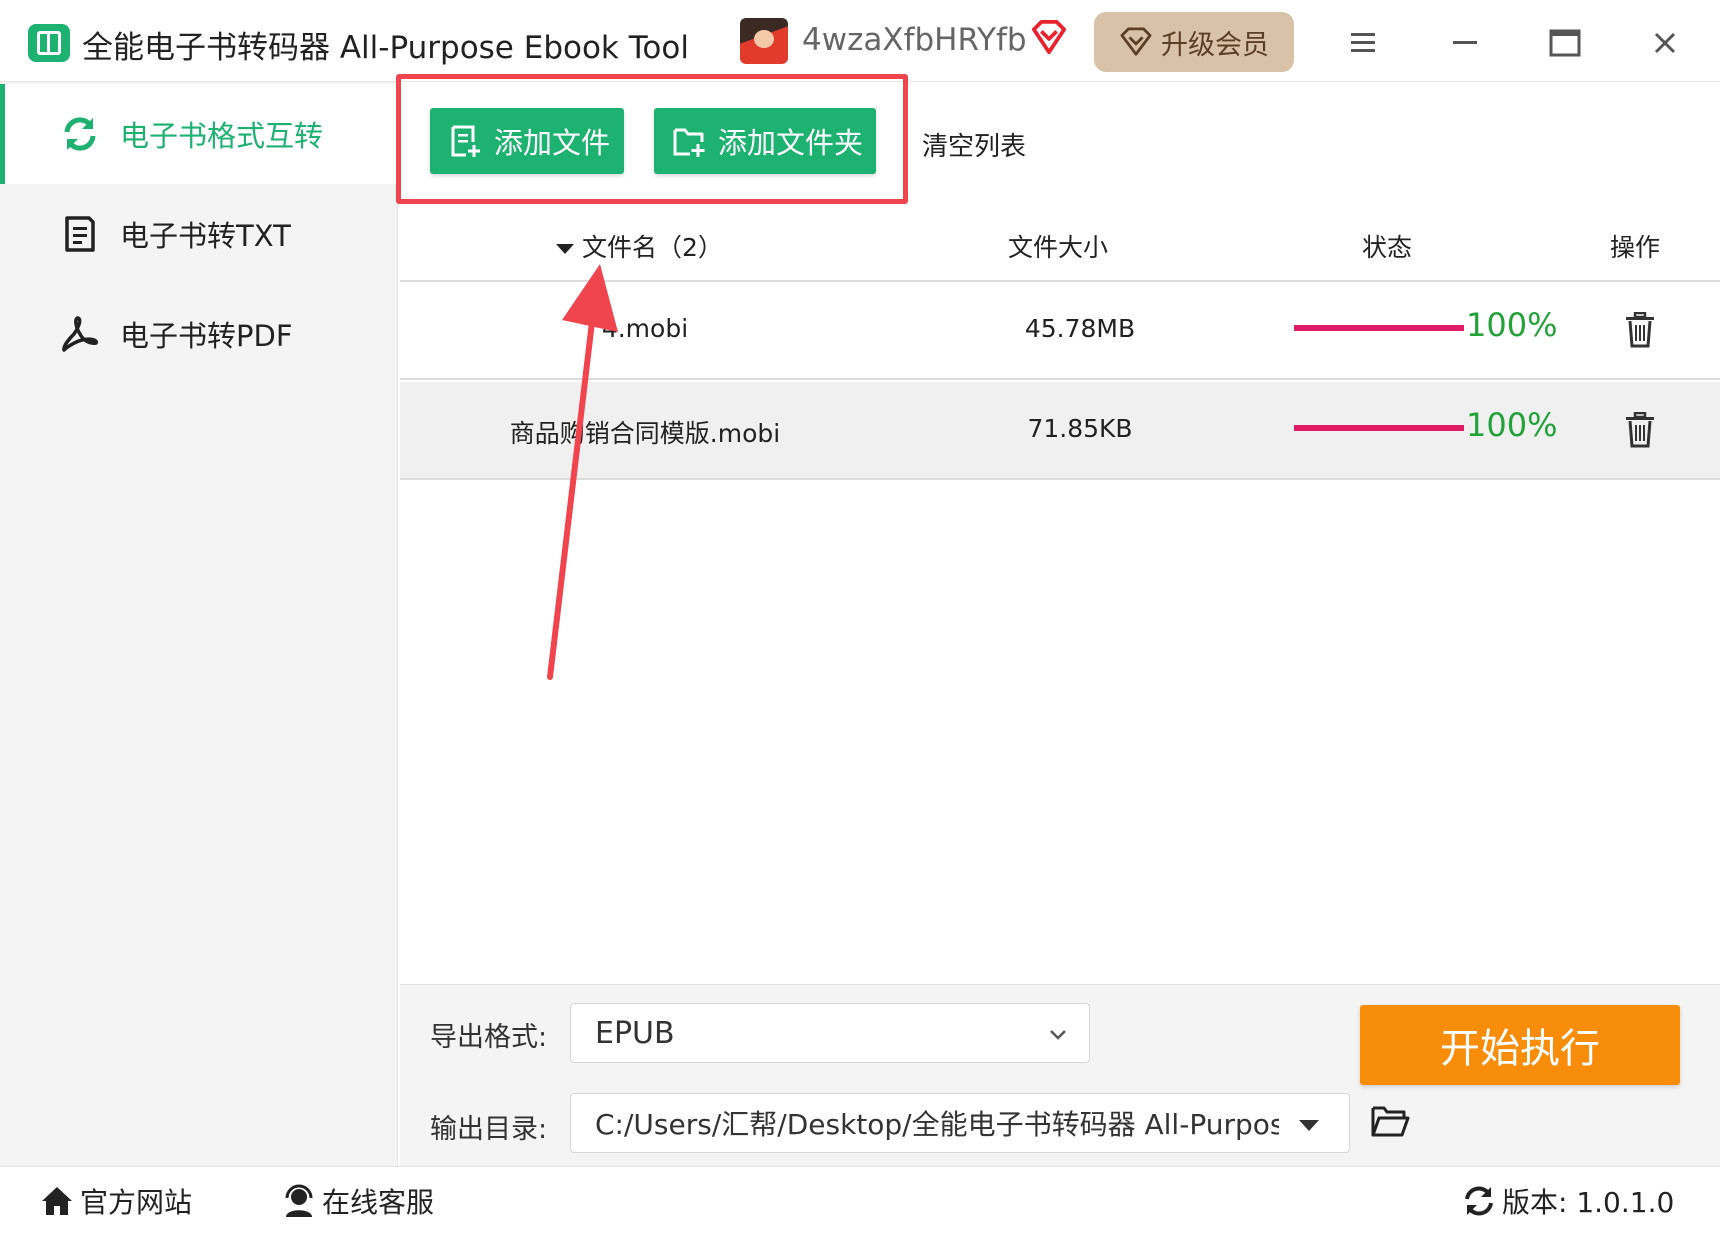 The width and height of the screenshot is (1720, 1234). What do you see at coordinates (689, 142) in the screenshot?
I see `add-folder-icon` at bounding box center [689, 142].